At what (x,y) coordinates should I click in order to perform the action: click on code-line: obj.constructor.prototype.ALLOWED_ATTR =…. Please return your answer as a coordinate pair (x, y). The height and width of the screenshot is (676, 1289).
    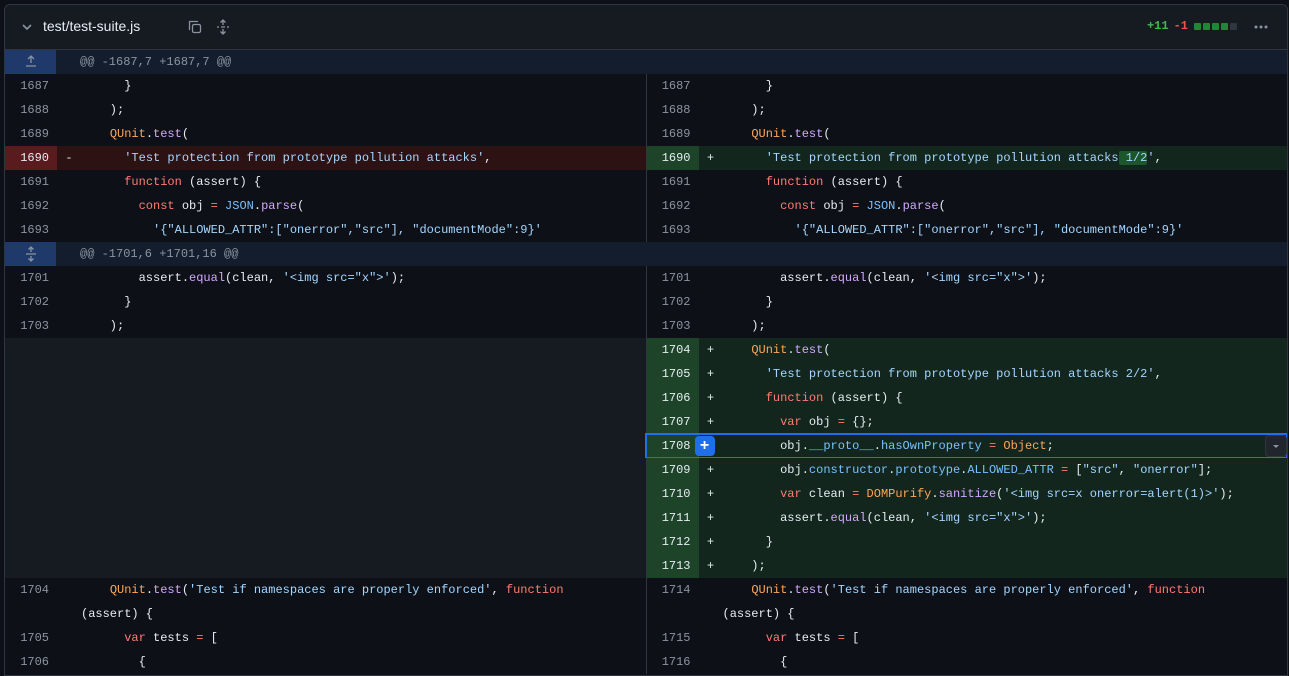
    Looking at the image, I should click on (967, 470).